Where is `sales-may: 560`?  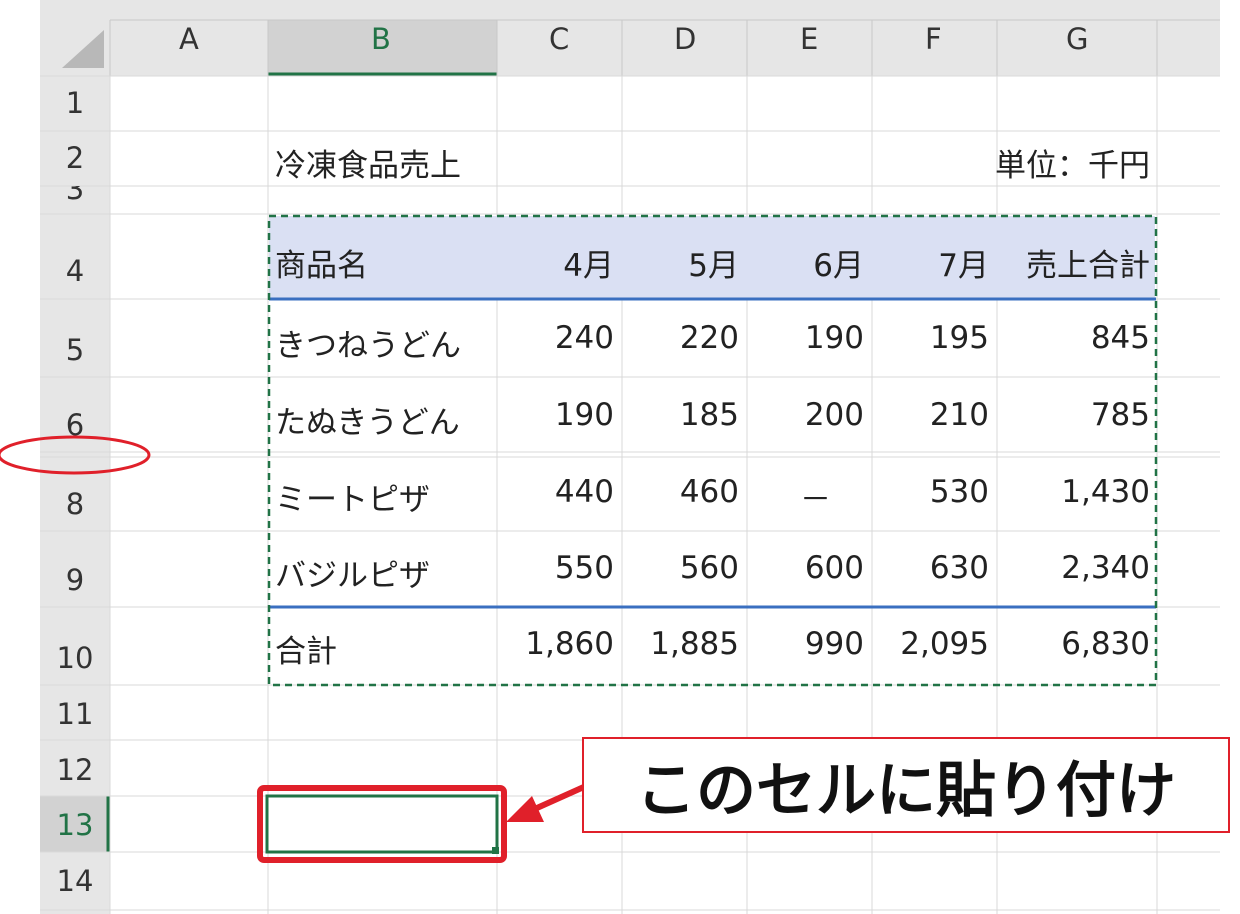
sales-may: 560 is located at coordinates (682, 568).